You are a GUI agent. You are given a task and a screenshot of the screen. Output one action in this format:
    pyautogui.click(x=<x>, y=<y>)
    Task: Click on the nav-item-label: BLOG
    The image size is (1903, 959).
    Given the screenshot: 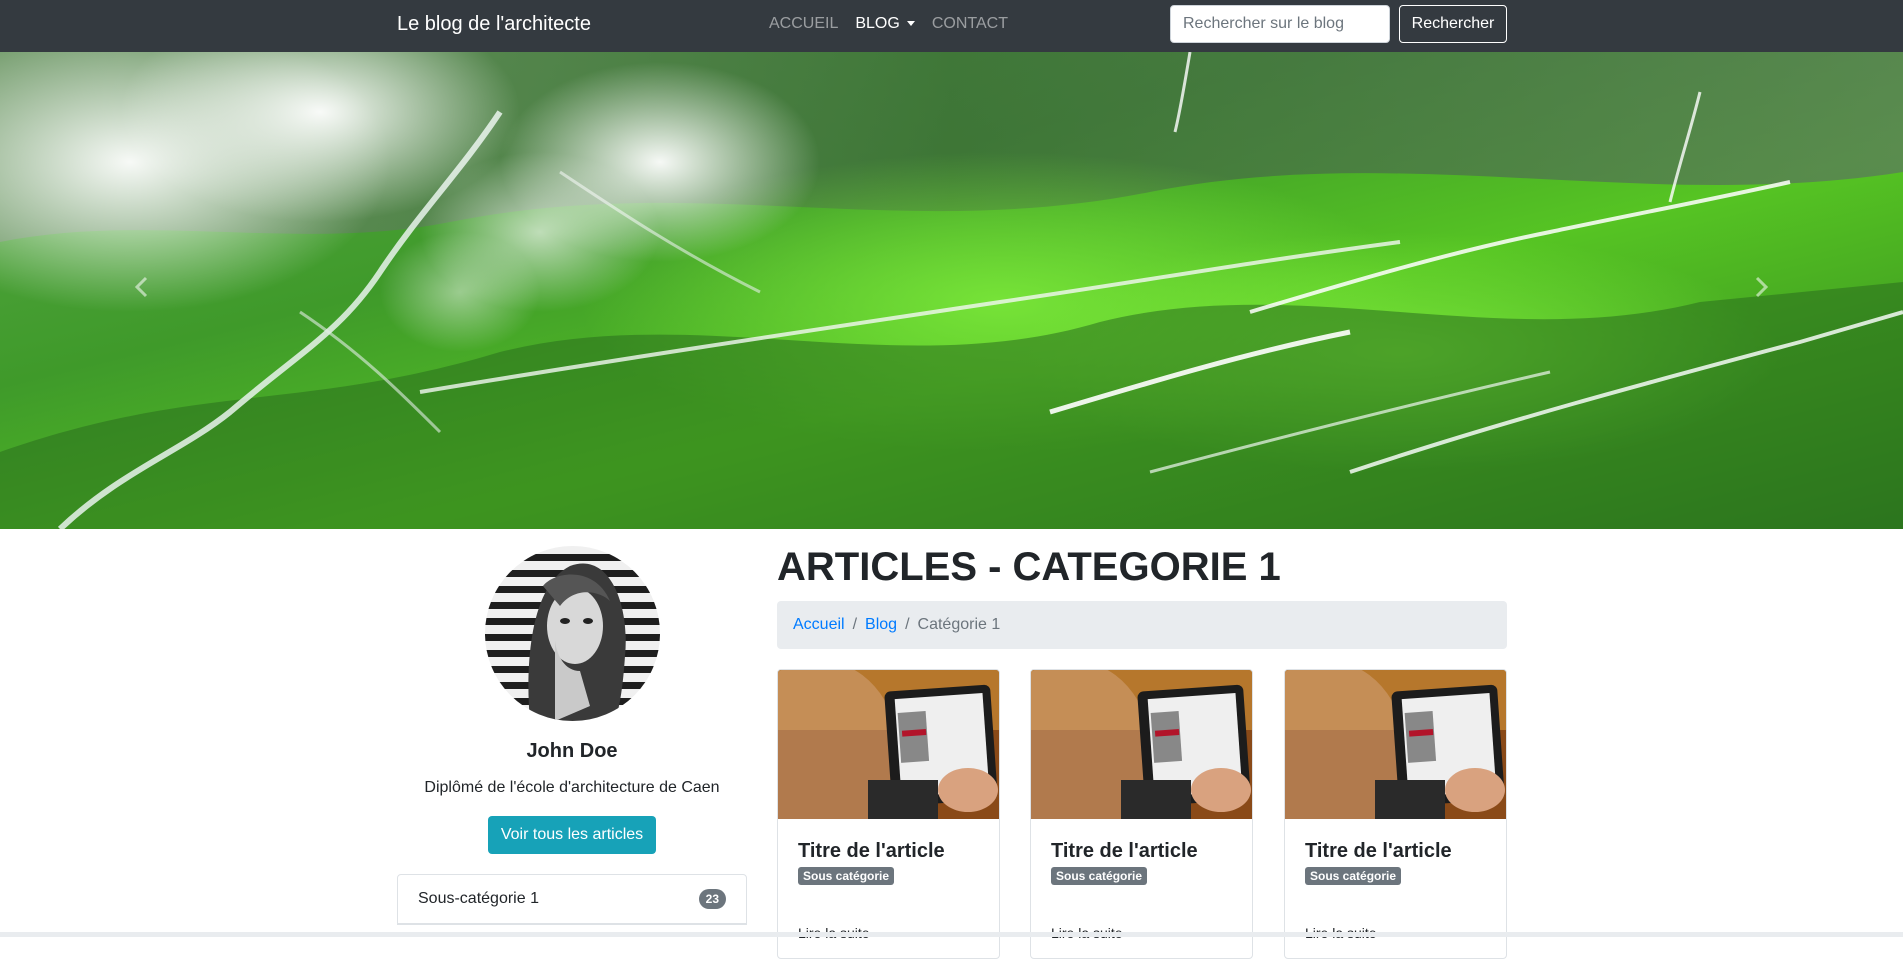 What is the action you would take?
    pyautogui.click(x=877, y=23)
    